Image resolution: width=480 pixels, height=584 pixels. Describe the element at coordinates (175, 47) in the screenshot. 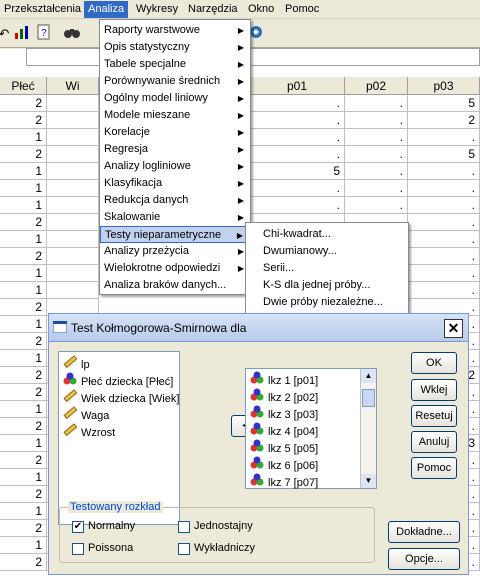

I see `menu-item: Opis statystyczny ▶` at that location.